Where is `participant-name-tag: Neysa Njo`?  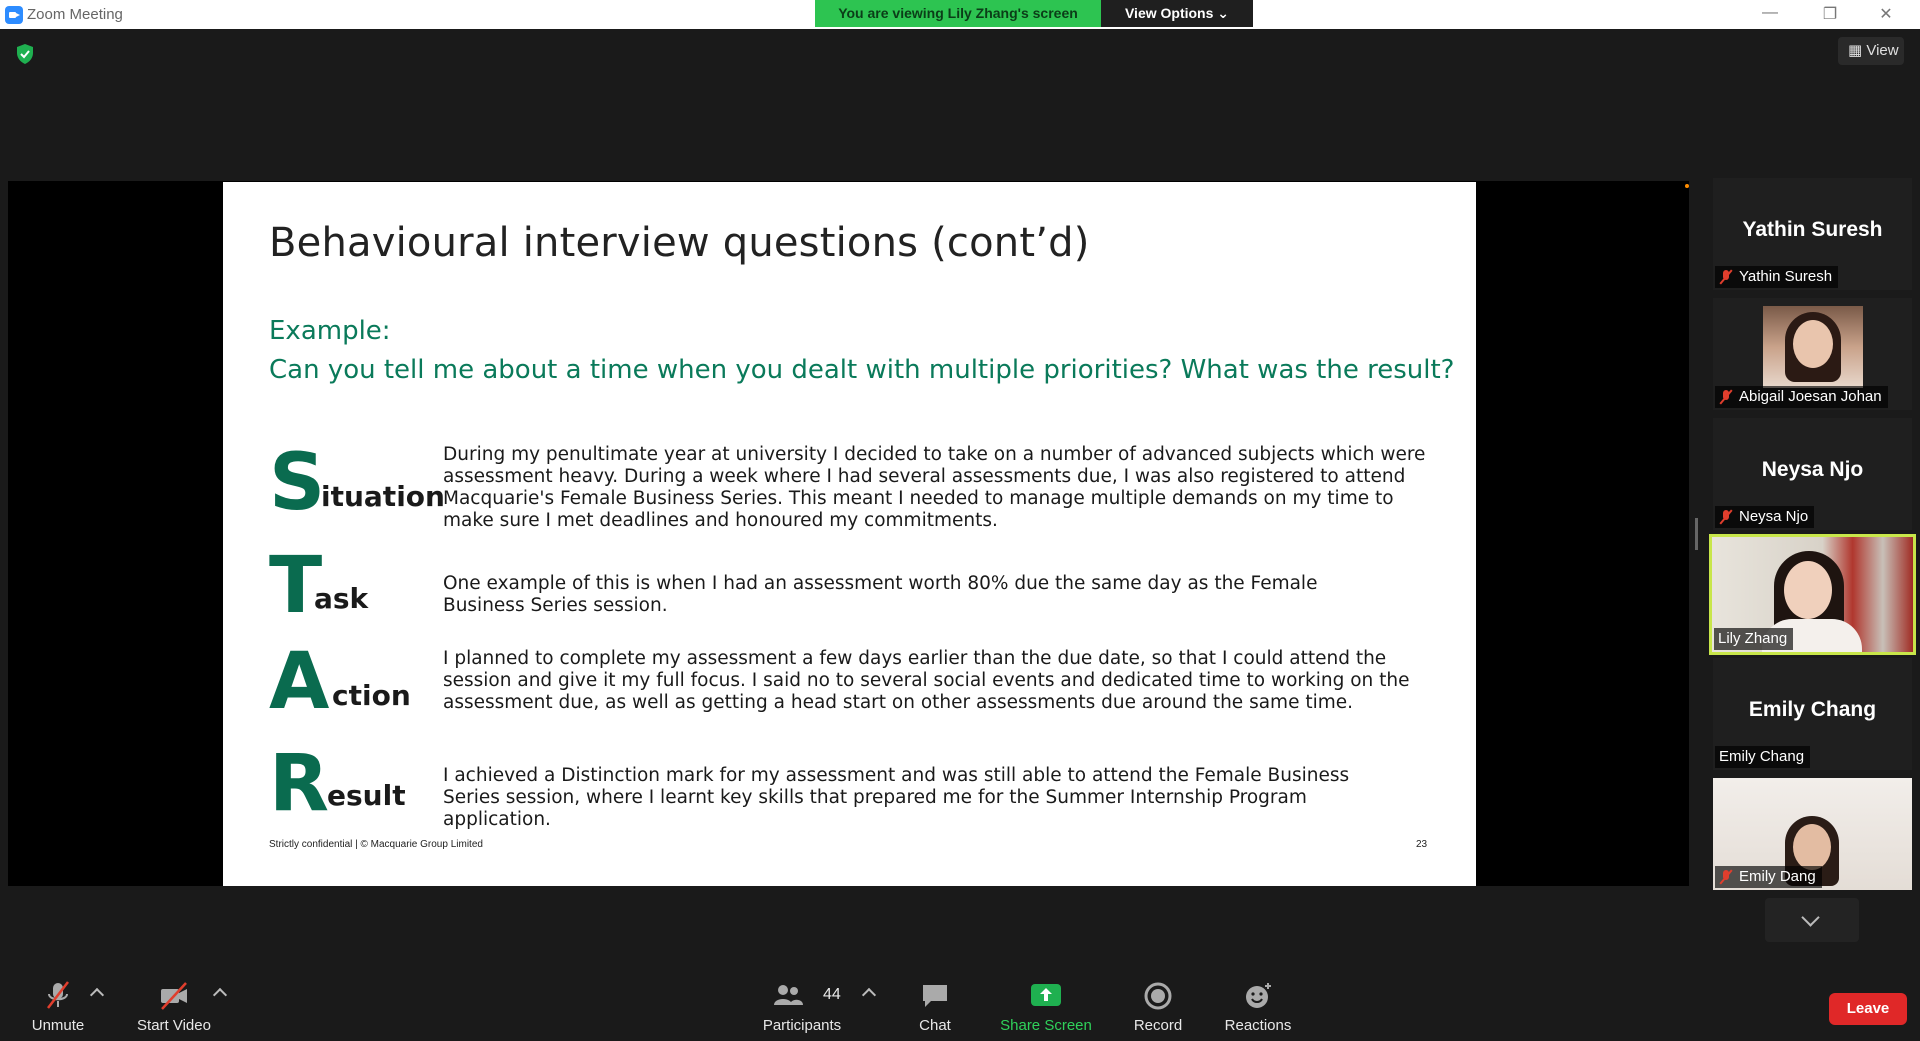
participant-name-tag: Neysa Njo is located at coordinates (1765, 517).